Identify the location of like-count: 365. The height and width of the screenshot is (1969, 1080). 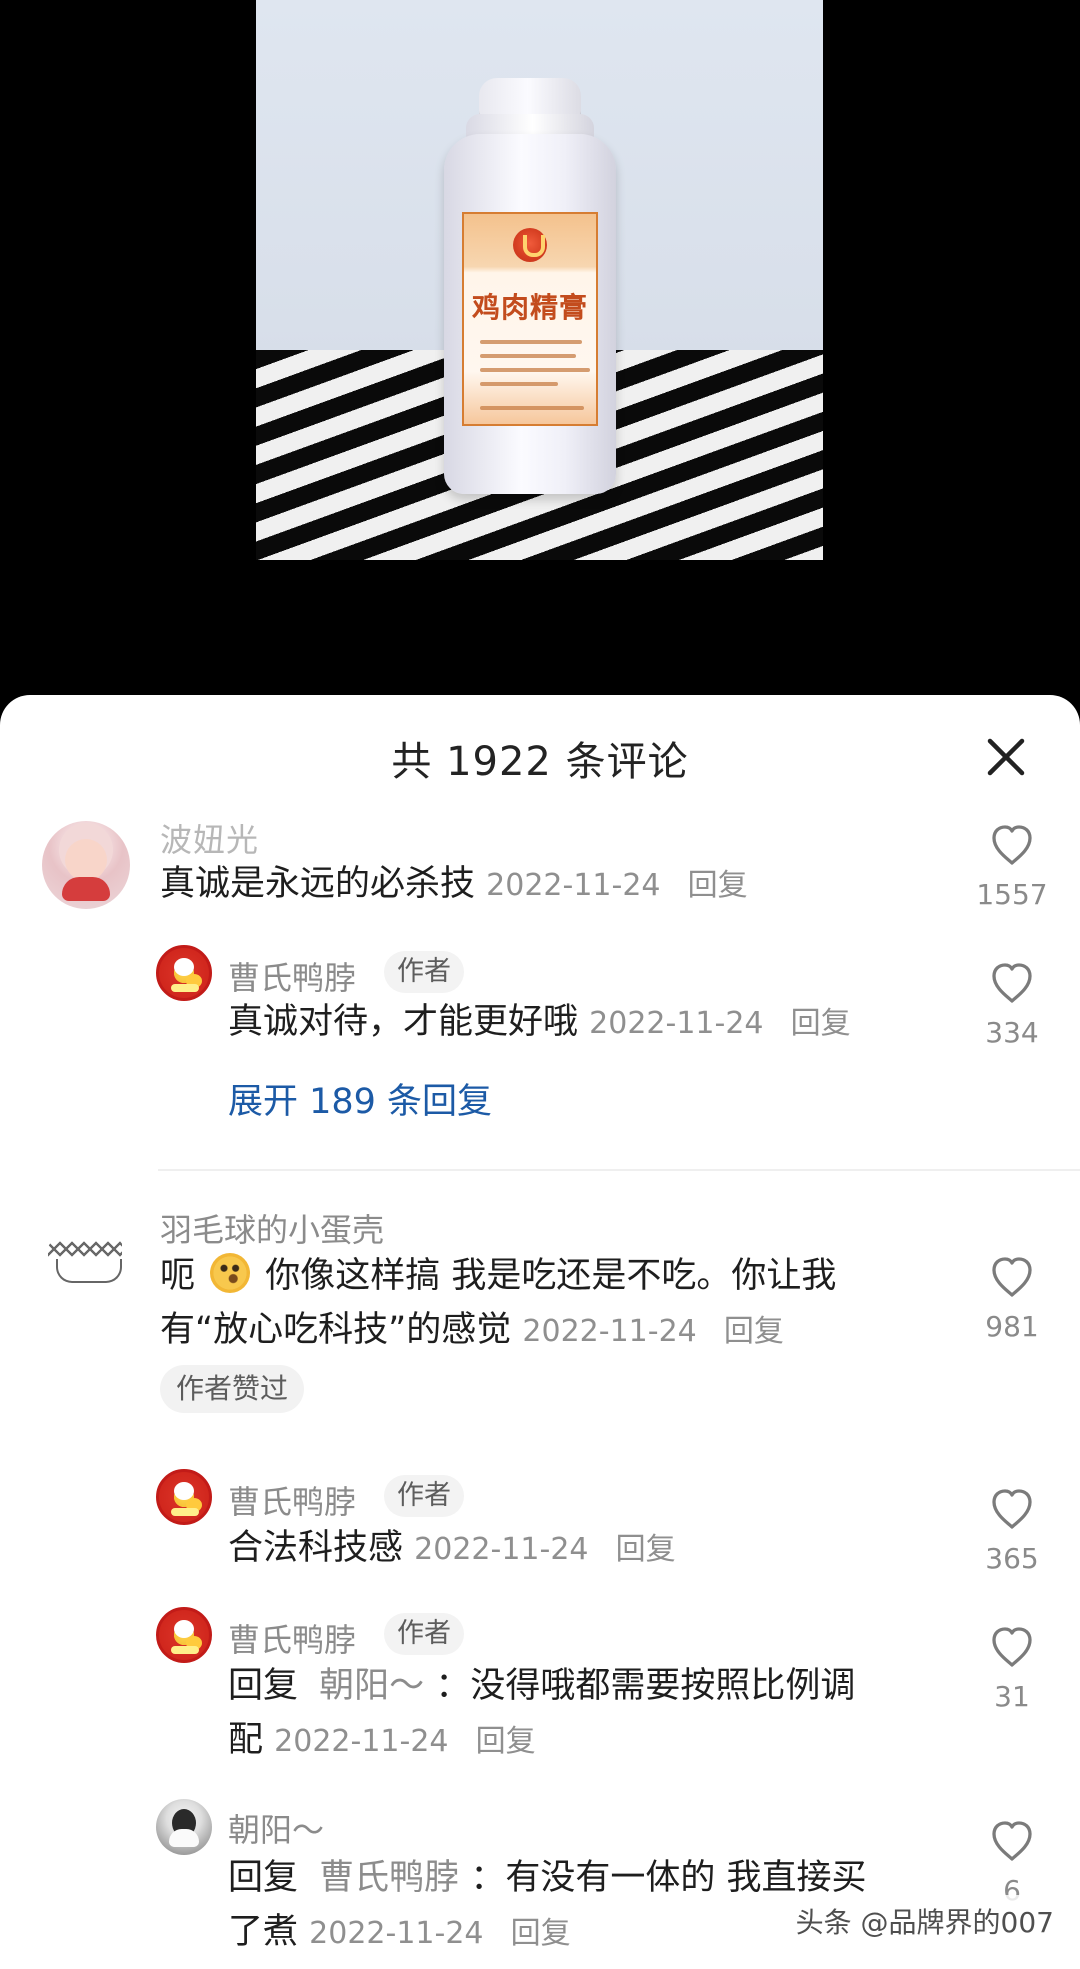
(1012, 1558).